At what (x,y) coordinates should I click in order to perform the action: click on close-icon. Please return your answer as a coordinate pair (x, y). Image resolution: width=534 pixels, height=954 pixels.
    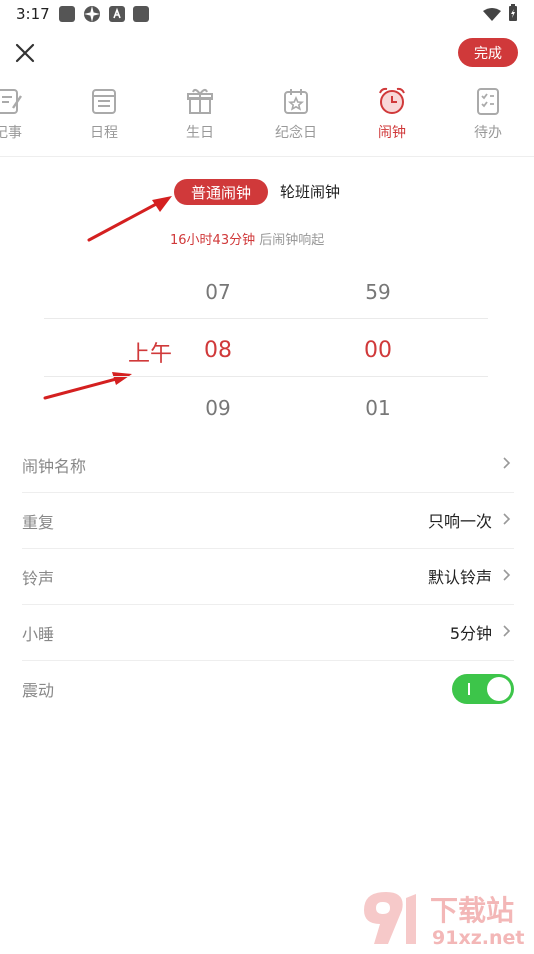
    Looking at the image, I should click on (25, 53).